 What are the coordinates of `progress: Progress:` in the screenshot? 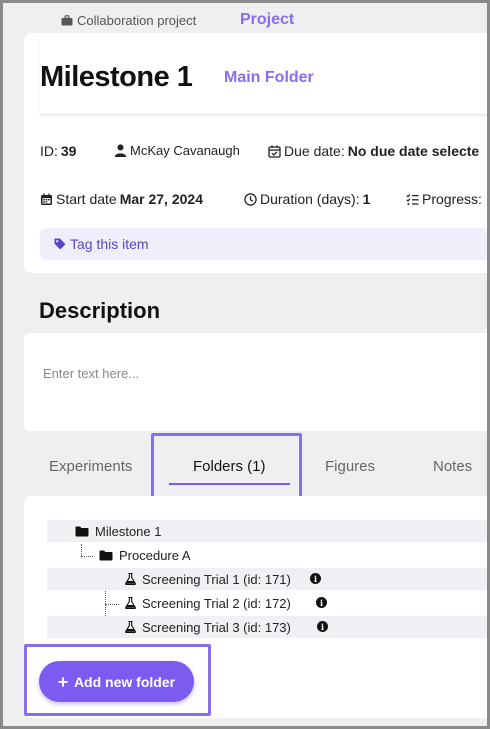 It's located at (444, 199).